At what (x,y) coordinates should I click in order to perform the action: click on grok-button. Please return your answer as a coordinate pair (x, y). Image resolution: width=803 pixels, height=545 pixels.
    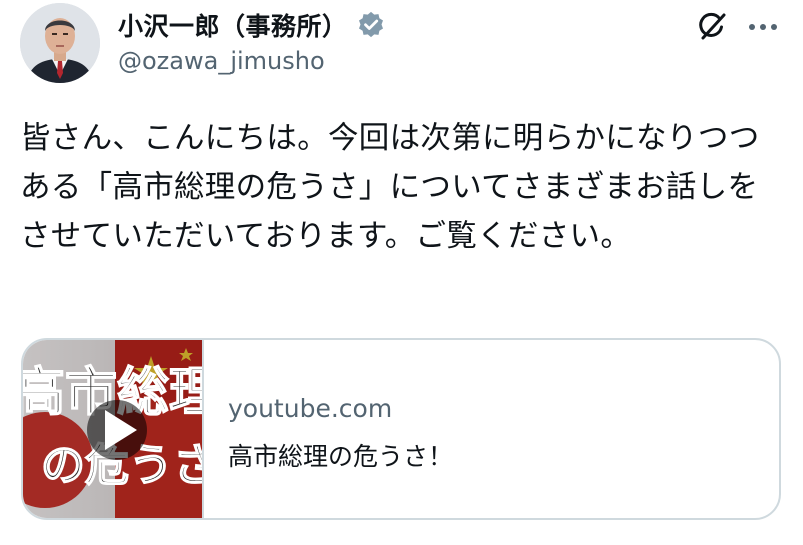
    Looking at the image, I should click on (713, 27).